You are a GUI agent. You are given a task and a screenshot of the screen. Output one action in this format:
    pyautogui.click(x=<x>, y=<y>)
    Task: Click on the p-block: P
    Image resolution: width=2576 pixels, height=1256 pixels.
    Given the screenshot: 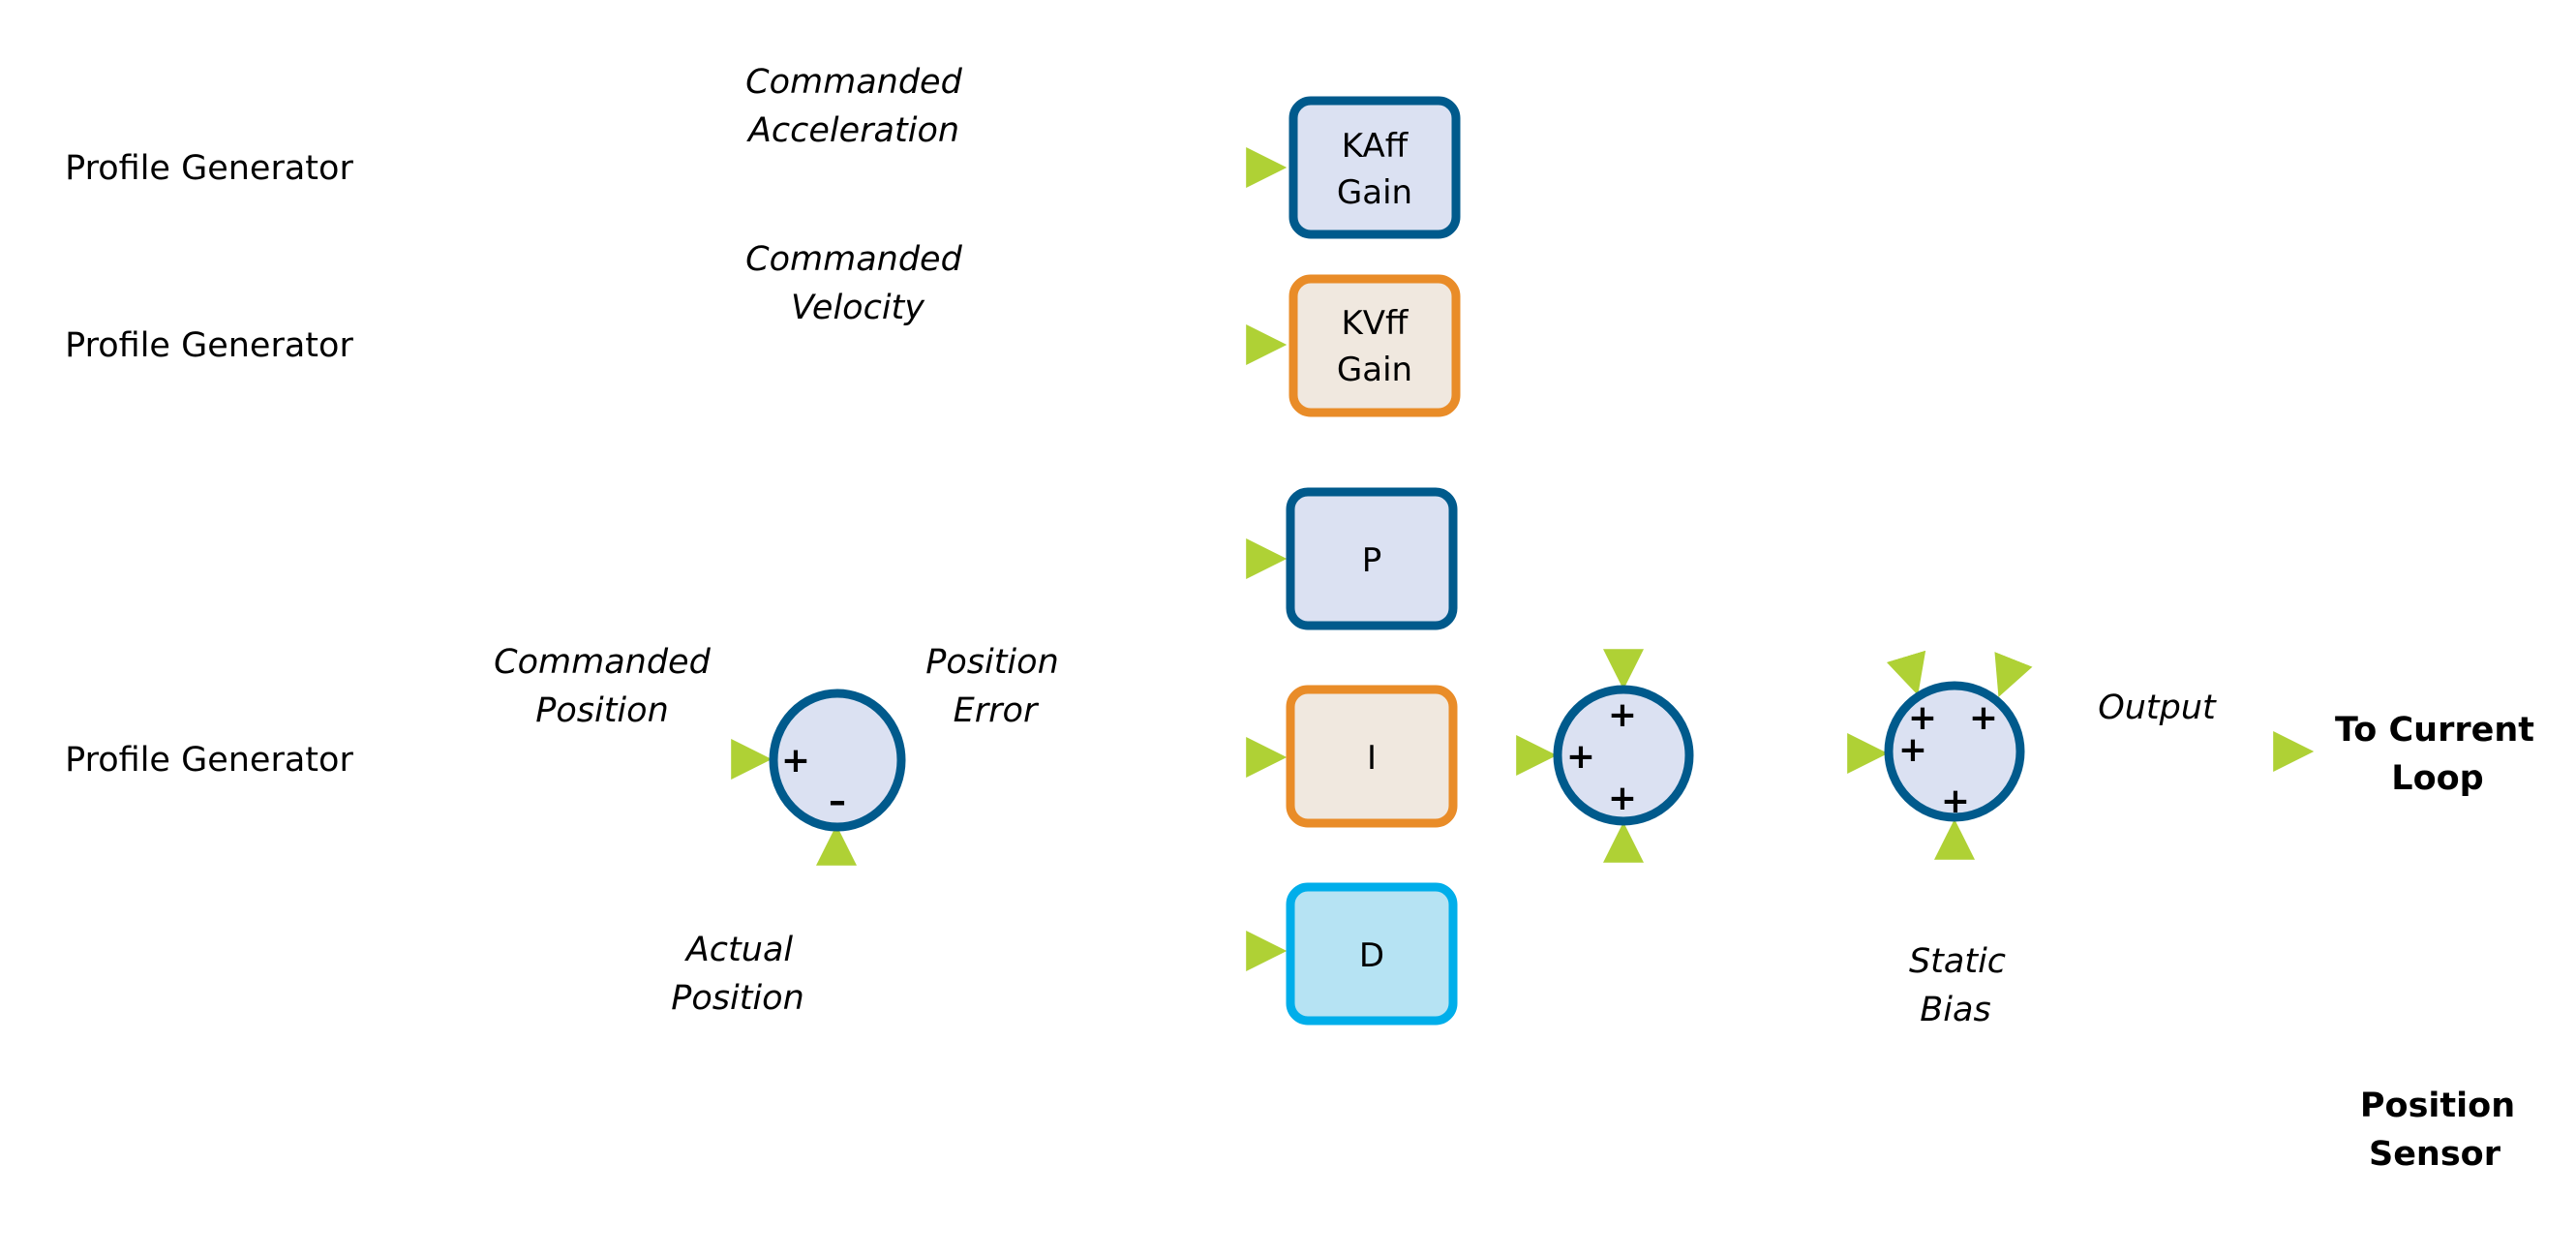 What is the action you would take?
    pyautogui.click(x=1372, y=558)
    